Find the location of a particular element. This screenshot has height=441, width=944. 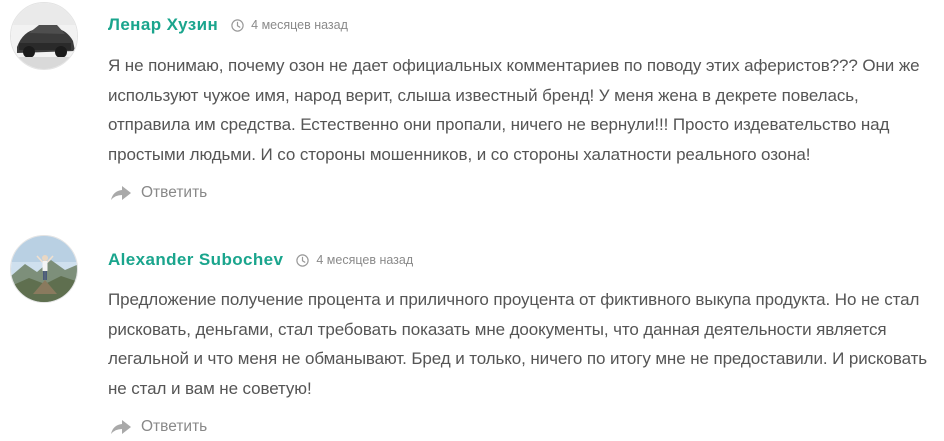

comment-meta: Alexander Subochev 4 месяцев назад is located at coordinates (260, 260).